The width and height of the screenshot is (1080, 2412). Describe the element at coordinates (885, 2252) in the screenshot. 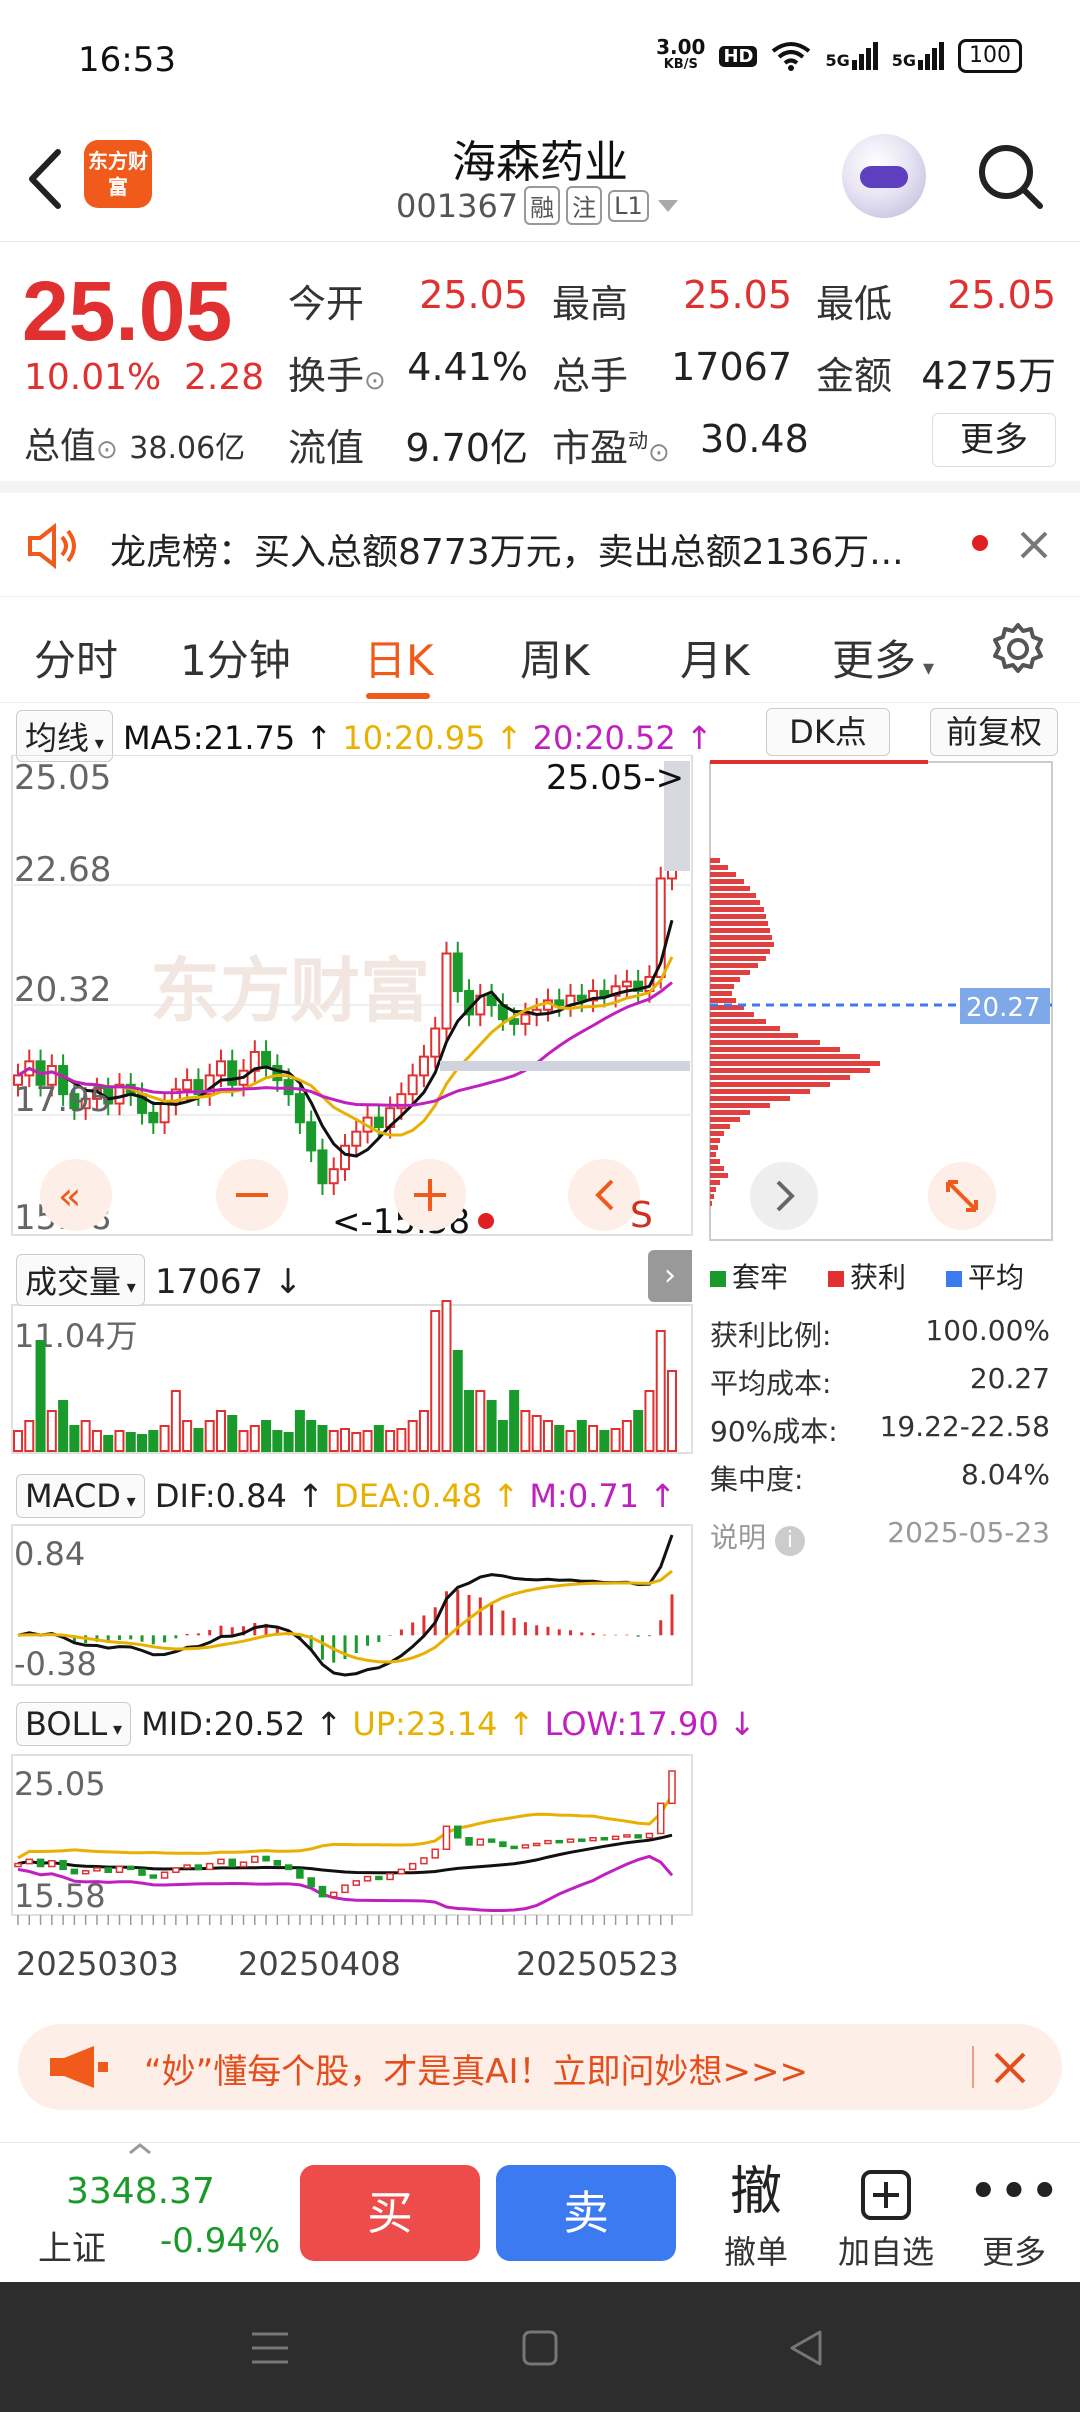

I see `add-watchlist-label: 加自选` at that location.